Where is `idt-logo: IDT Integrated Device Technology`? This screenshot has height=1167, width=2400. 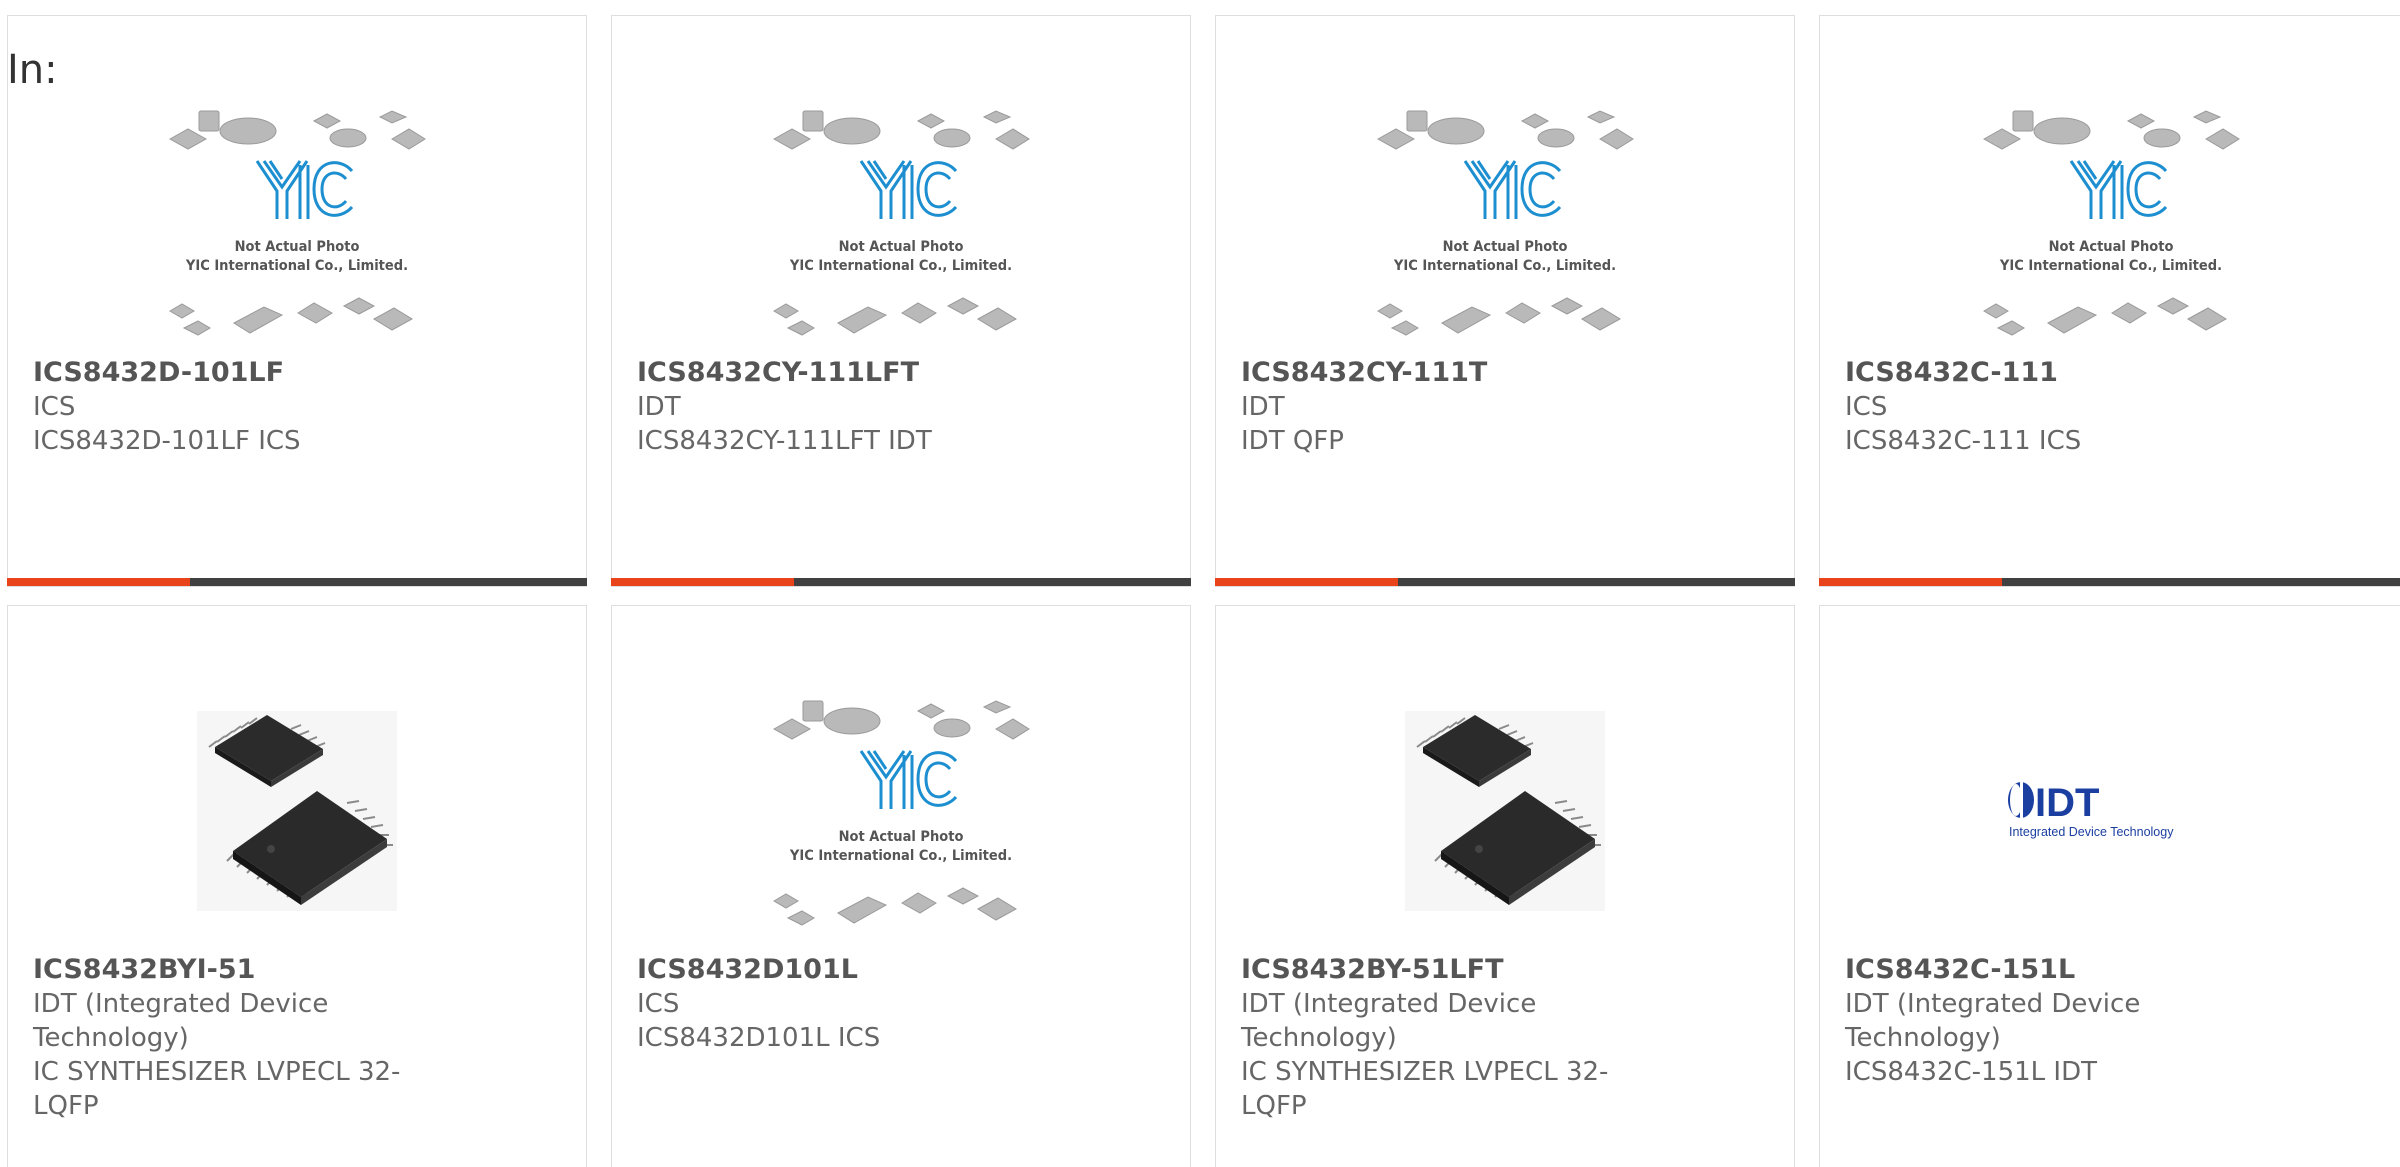 idt-logo: IDT Integrated Device Technology is located at coordinates (2091, 810).